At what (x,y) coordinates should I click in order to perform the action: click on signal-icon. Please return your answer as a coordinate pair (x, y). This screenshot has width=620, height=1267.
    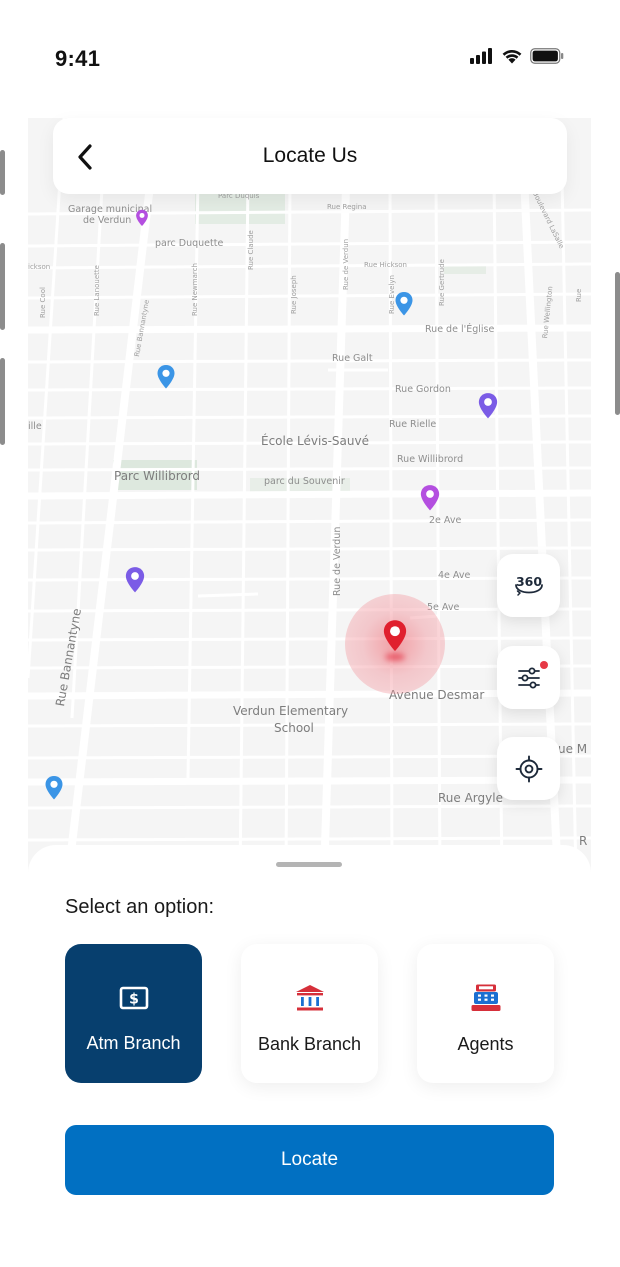
    Looking at the image, I should click on (481, 56).